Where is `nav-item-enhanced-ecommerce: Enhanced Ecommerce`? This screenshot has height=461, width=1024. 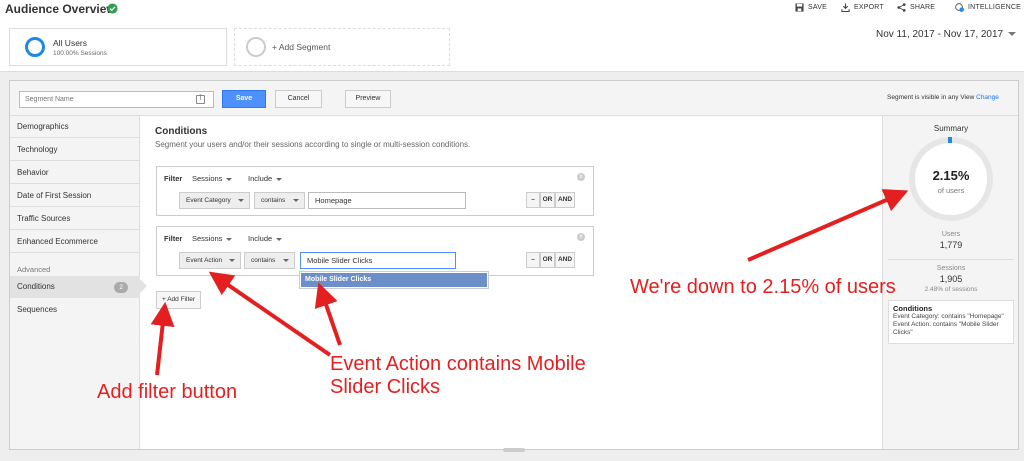
nav-item-enhanced-ecommerce: Enhanced Ecommerce is located at coordinates (75, 242).